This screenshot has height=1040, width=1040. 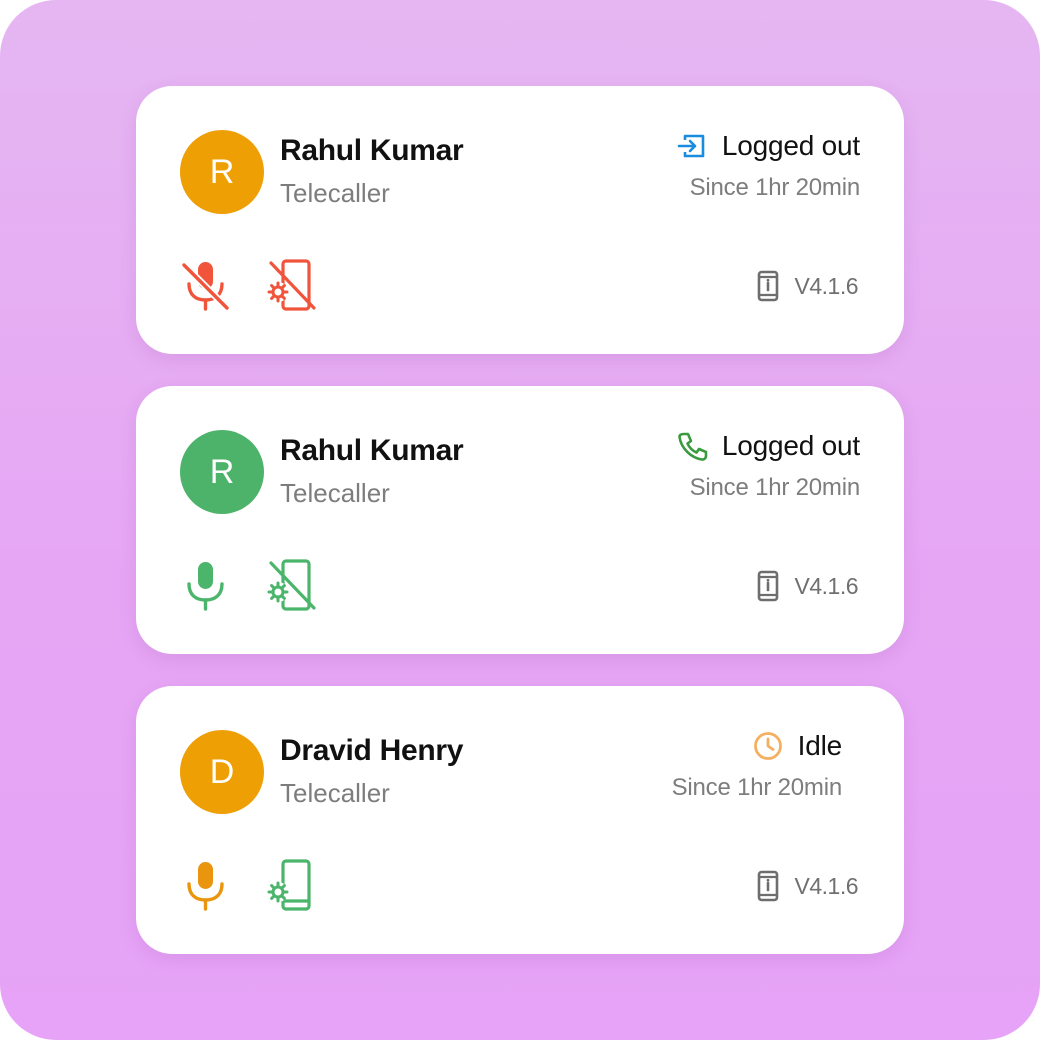 I want to click on mic-off-icon, so click(x=206, y=286).